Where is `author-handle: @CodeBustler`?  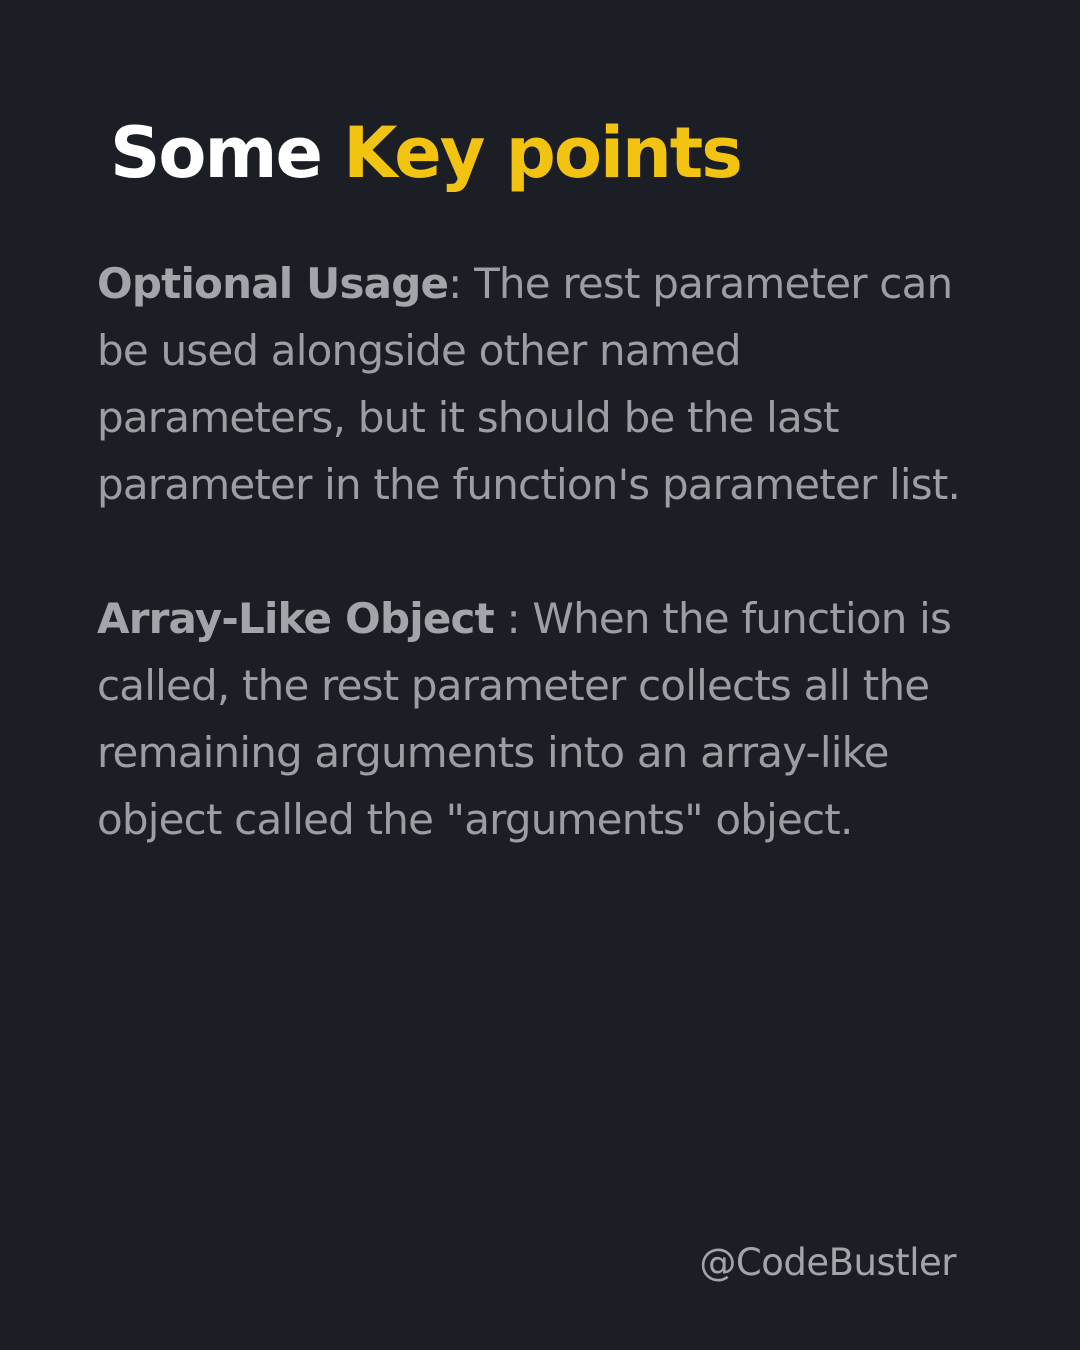
author-handle: @CodeBustler is located at coordinates (827, 1262).